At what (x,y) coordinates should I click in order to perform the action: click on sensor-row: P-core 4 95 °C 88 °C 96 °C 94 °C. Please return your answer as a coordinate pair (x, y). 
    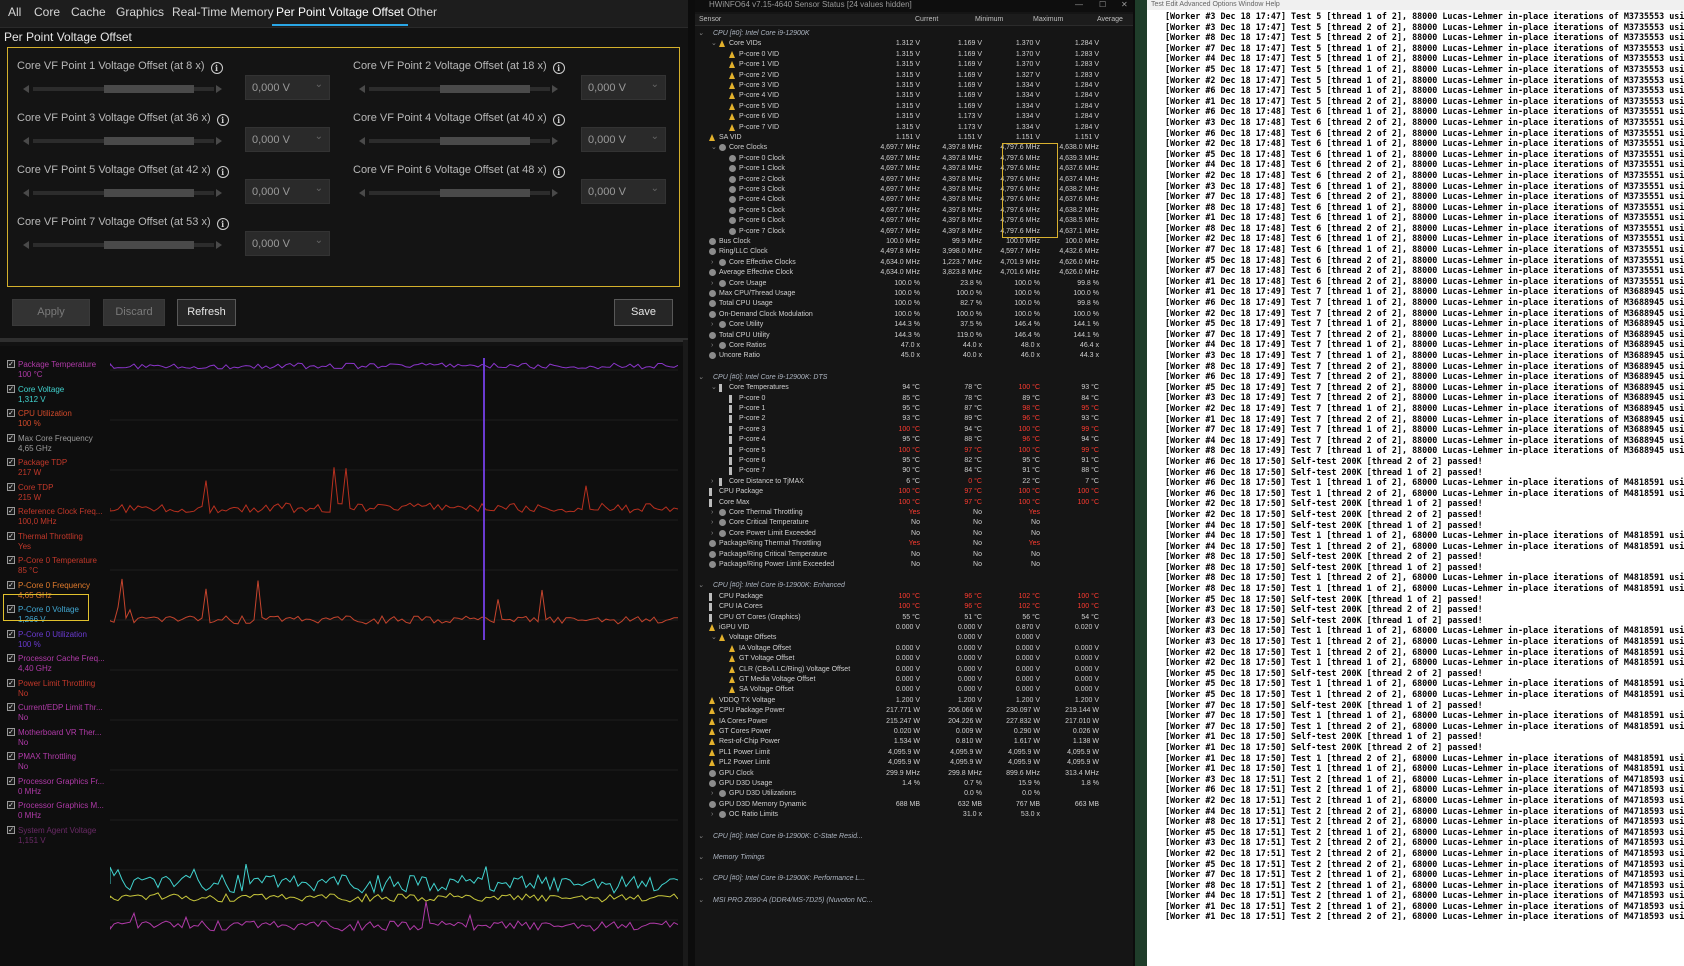
    Looking at the image, I should click on (914, 439).